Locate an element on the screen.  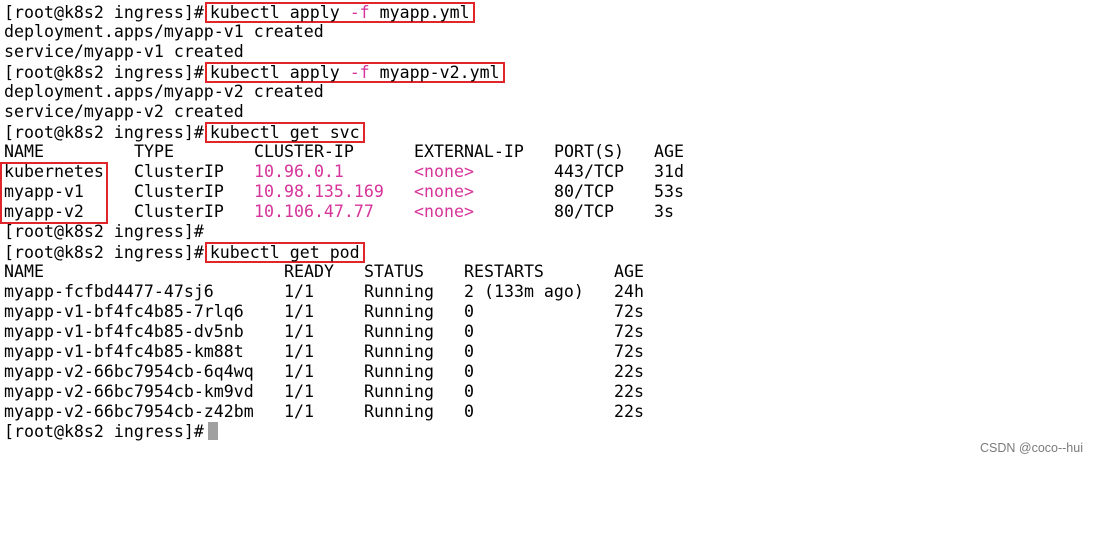
svc-ports: 443/TCP is located at coordinates (589, 171).